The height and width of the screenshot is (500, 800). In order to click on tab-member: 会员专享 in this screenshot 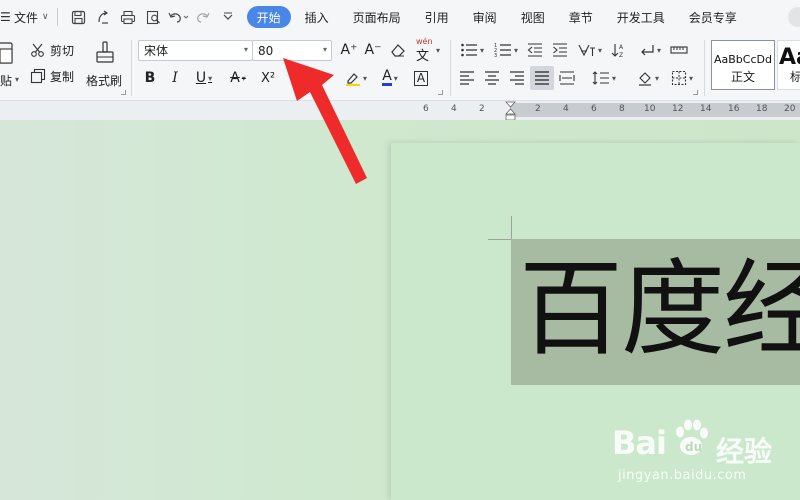, I will do `click(713, 17)`.